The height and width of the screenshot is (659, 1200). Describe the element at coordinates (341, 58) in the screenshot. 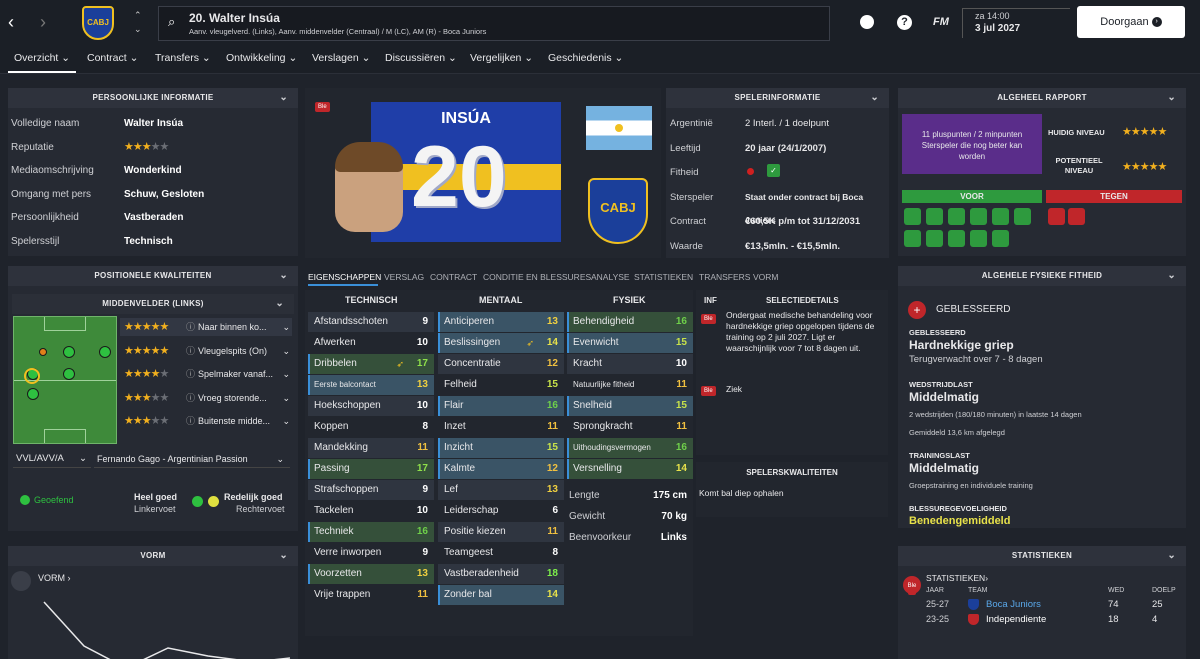

I see `tab-verslagen: Verslagen ⌄` at that location.